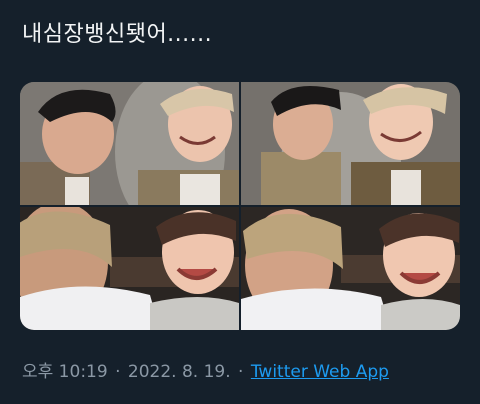  I want to click on tweet-time: 오후 10:19, so click(65, 372).